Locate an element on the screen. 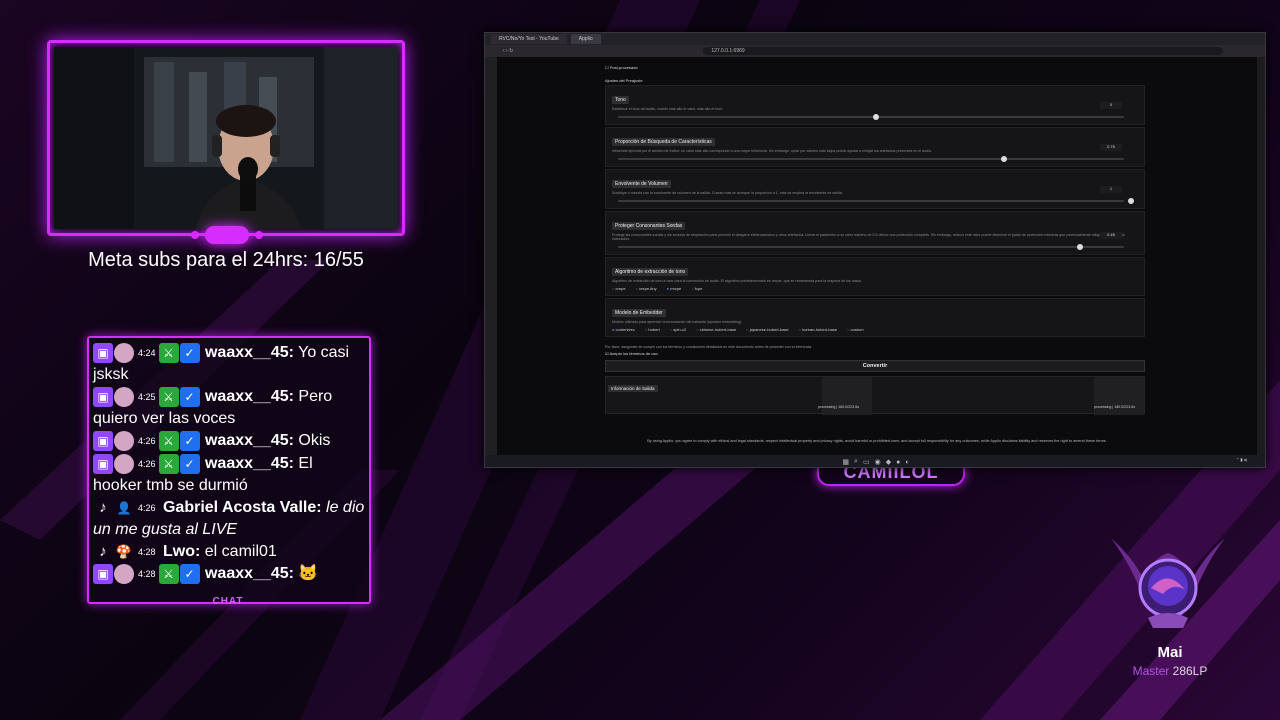 This screenshot has width=1280, height=720. url-field: 127.0.0.1:6969 is located at coordinates (963, 51).